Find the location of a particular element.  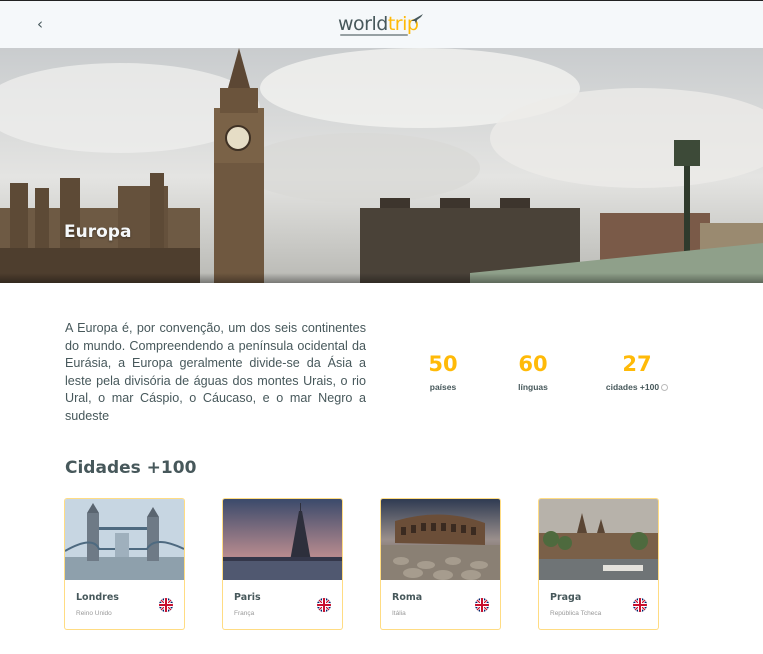

stat-cities-label-row: cidades +100 is located at coordinates (637, 387).